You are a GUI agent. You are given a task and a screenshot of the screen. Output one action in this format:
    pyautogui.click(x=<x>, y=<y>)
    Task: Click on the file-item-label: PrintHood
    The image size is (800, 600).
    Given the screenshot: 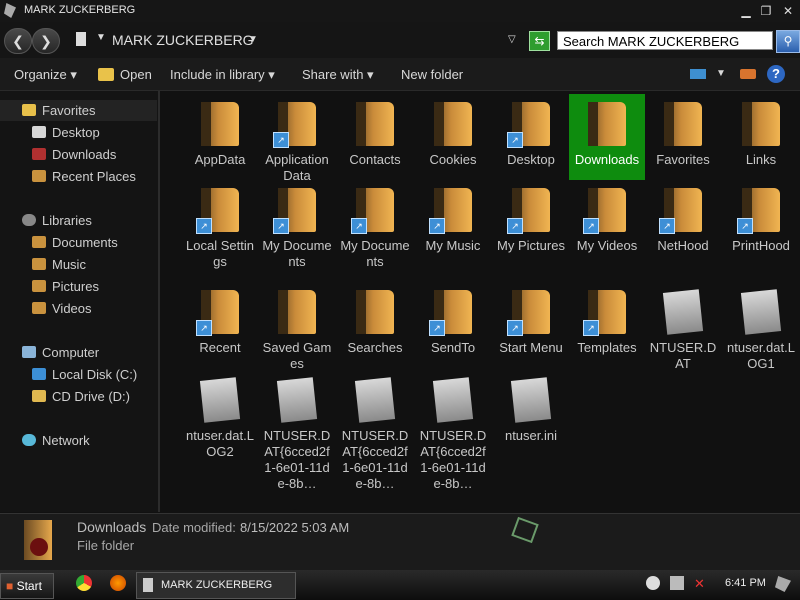 What is the action you would take?
    pyautogui.click(x=761, y=245)
    